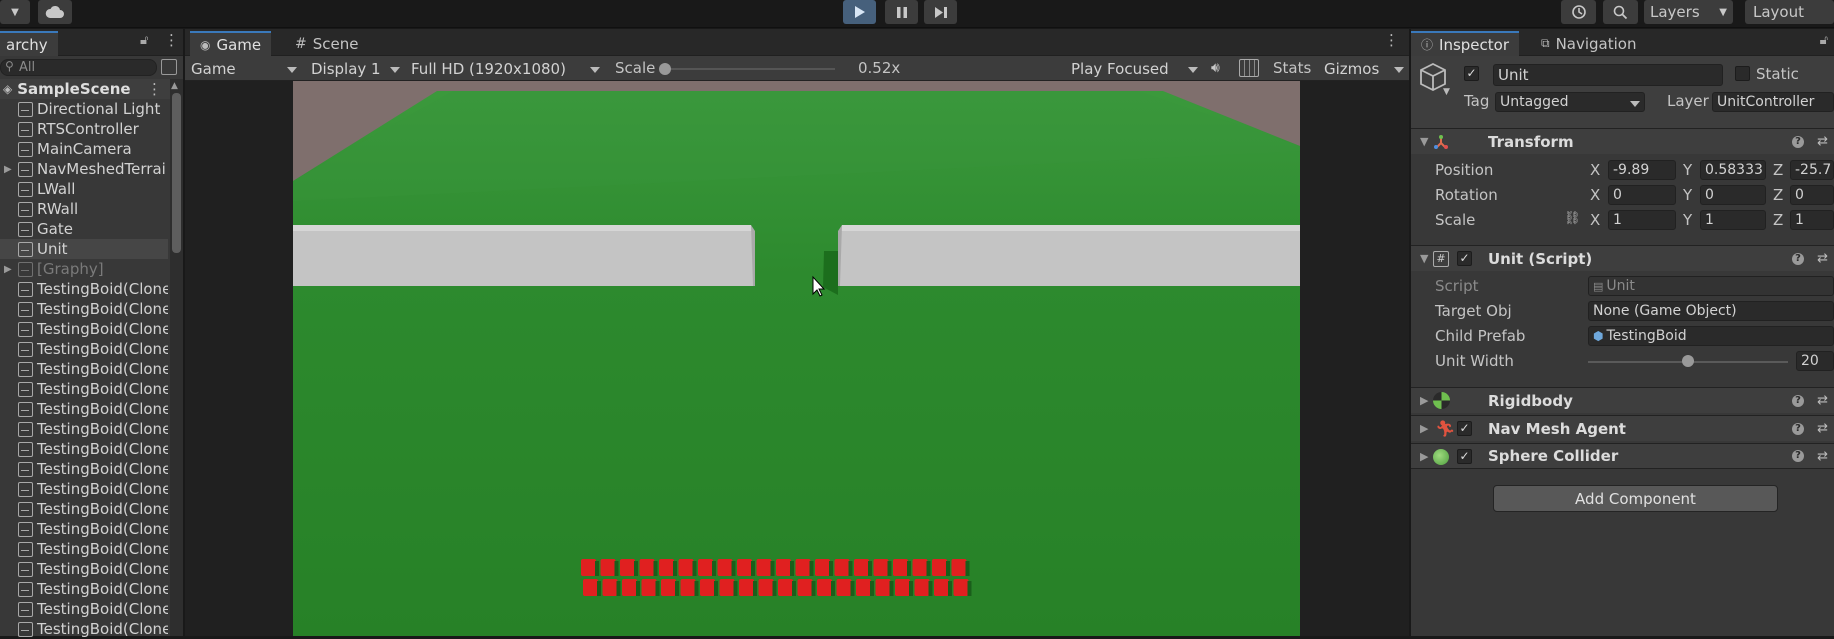 The height and width of the screenshot is (639, 1834). What do you see at coordinates (1136, 69) in the screenshot?
I see `play-mode-dropdown: Play Focused` at bounding box center [1136, 69].